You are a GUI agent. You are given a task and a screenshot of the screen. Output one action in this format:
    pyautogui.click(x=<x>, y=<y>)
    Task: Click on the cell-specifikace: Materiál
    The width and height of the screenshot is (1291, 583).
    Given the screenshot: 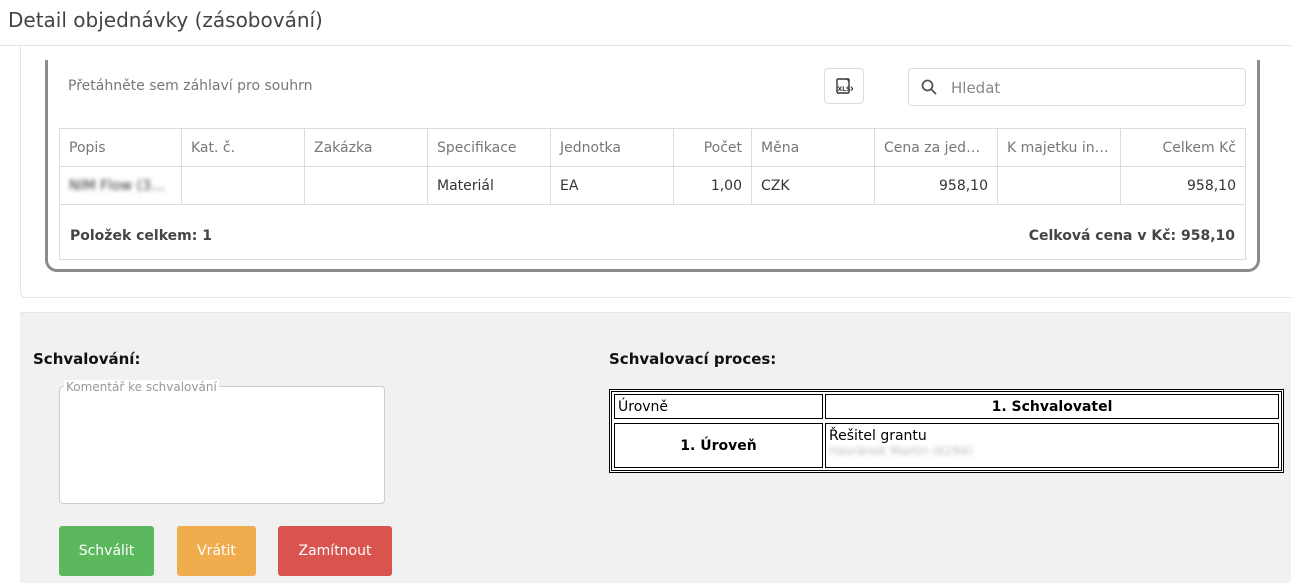 What is the action you would take?
    pyautogui.click(x=489, y=185)
    